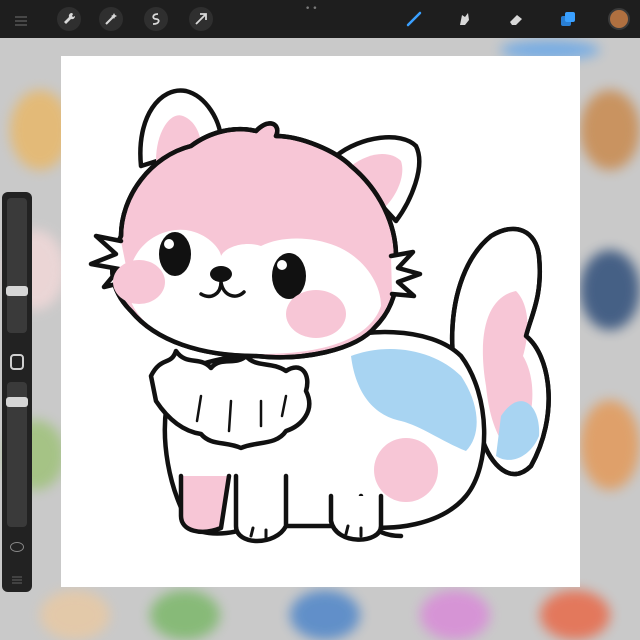 The image size is (640, 640). What do you see at coordinates (17, 454) in the screenshot?
I see `opacity-slider` at bounding box center [17, 454].